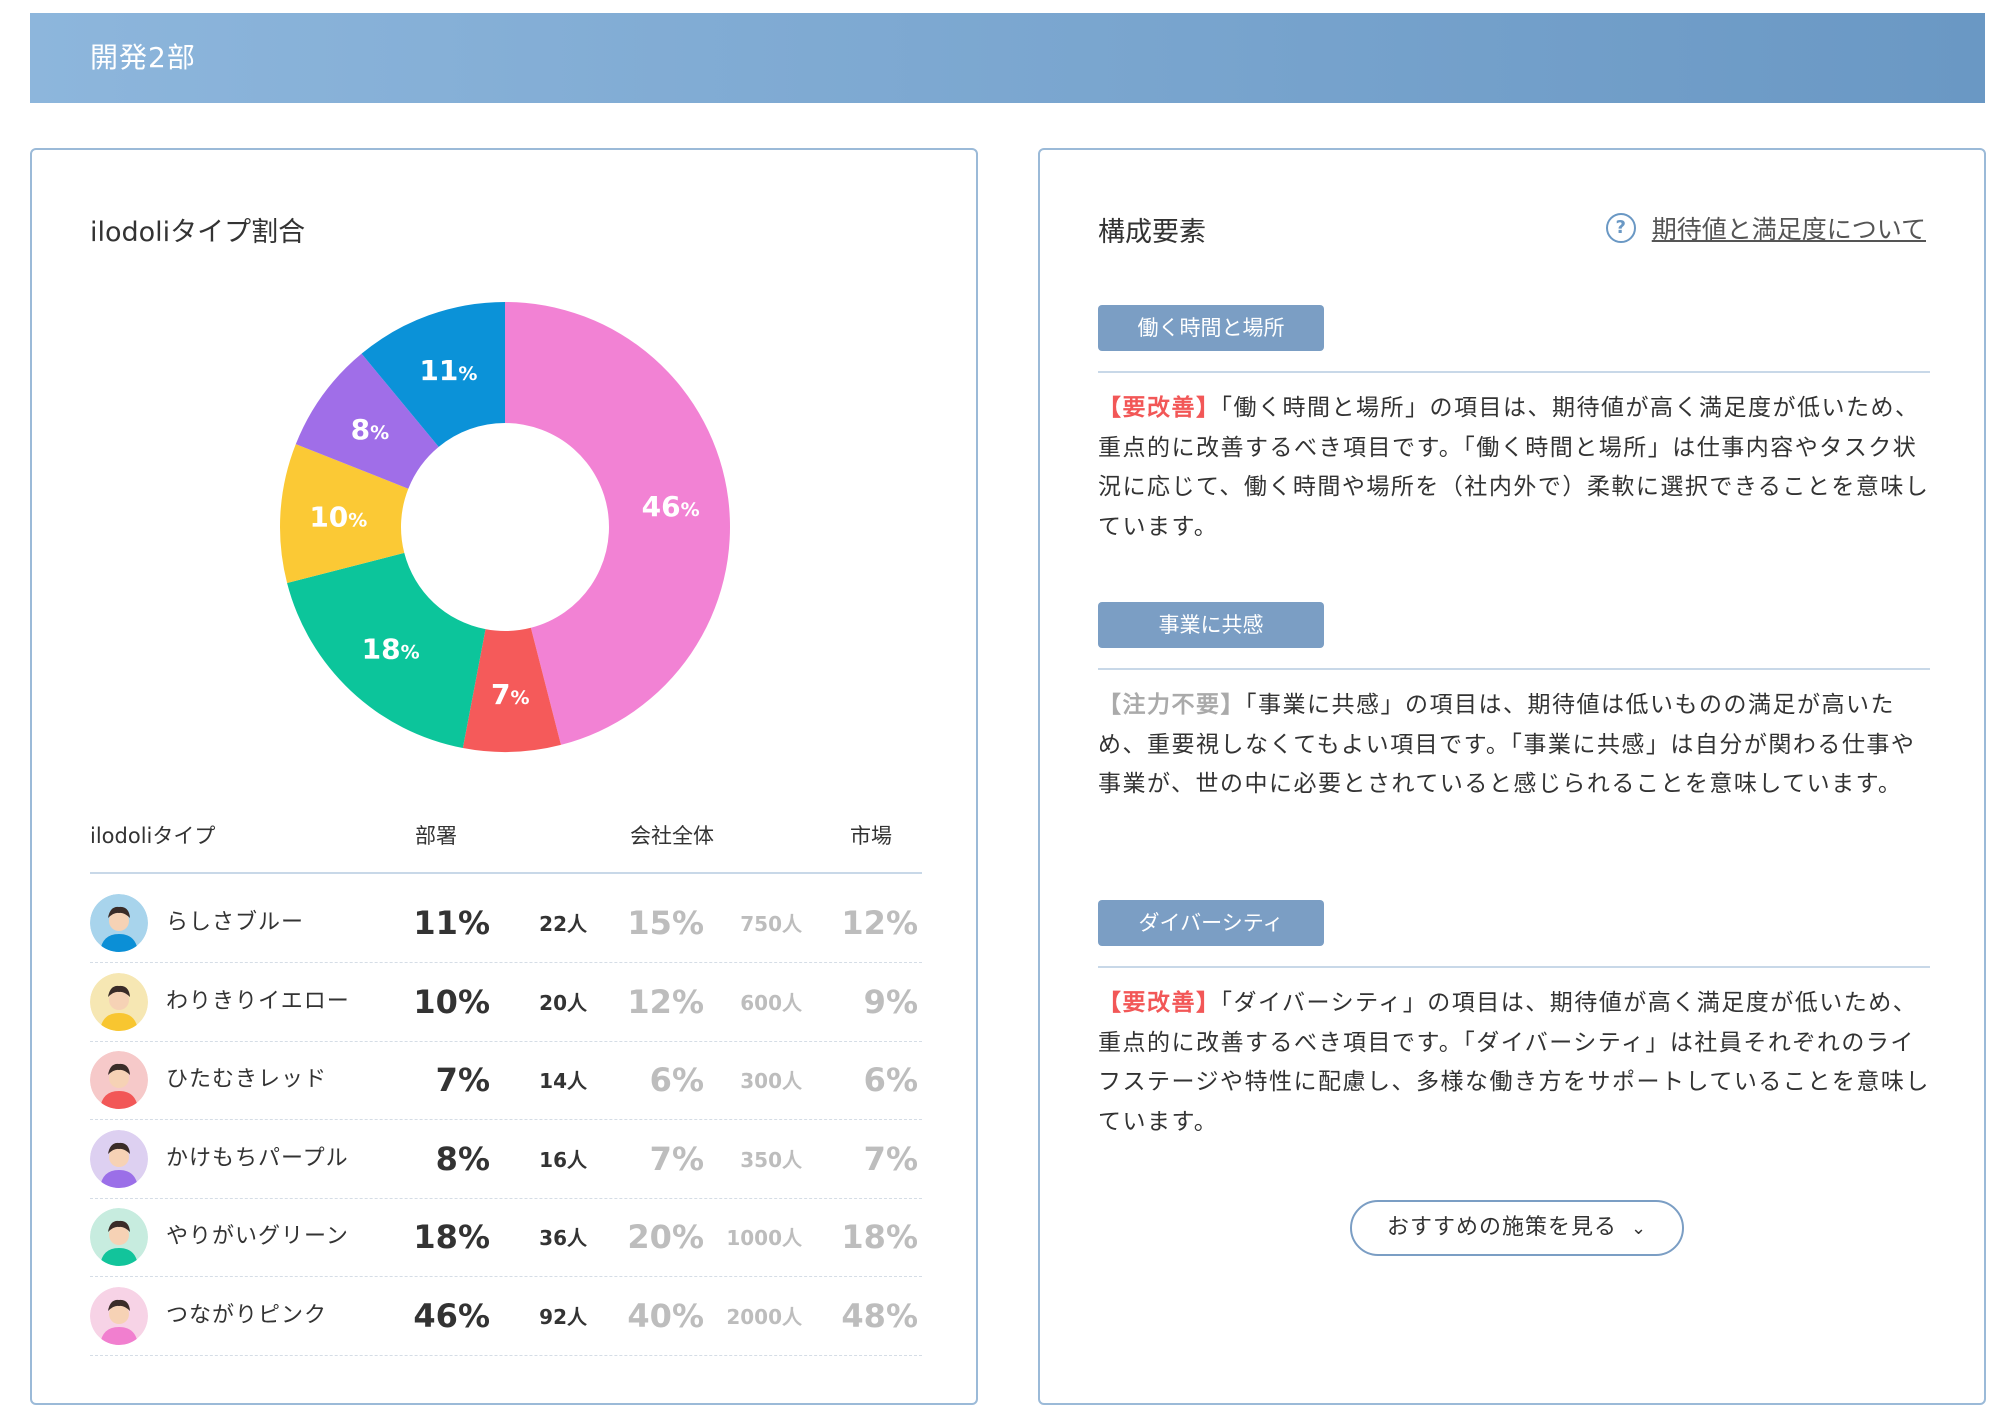 This screenshot has width=2000, height=1411. What do you see at coordinates (563, 1081) in the screenshot?
I see `dept-count: 14人` at bounding box center [563, 1081].